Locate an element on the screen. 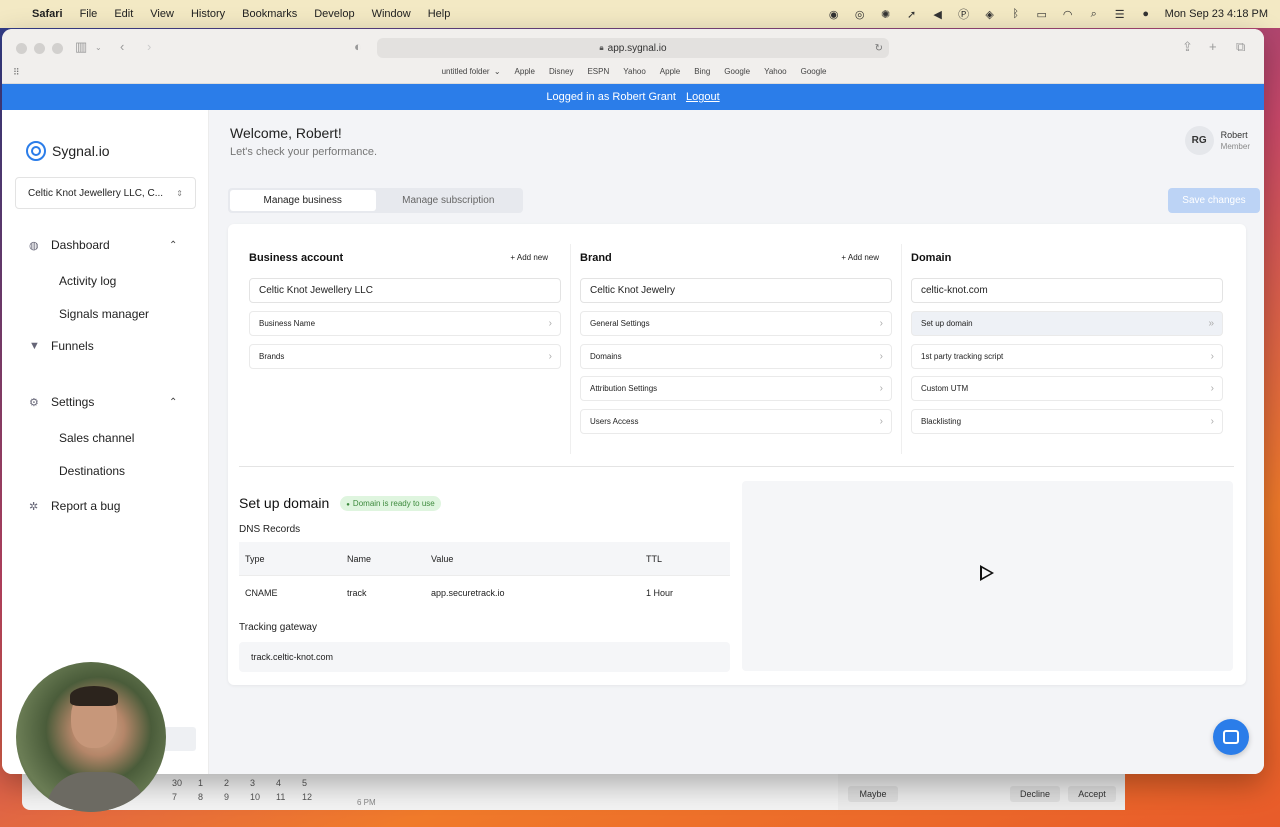 The width and height of the screenshot is (1280, 827). menu-item-business-name: Business Name › is located at coordinates (405, 323).